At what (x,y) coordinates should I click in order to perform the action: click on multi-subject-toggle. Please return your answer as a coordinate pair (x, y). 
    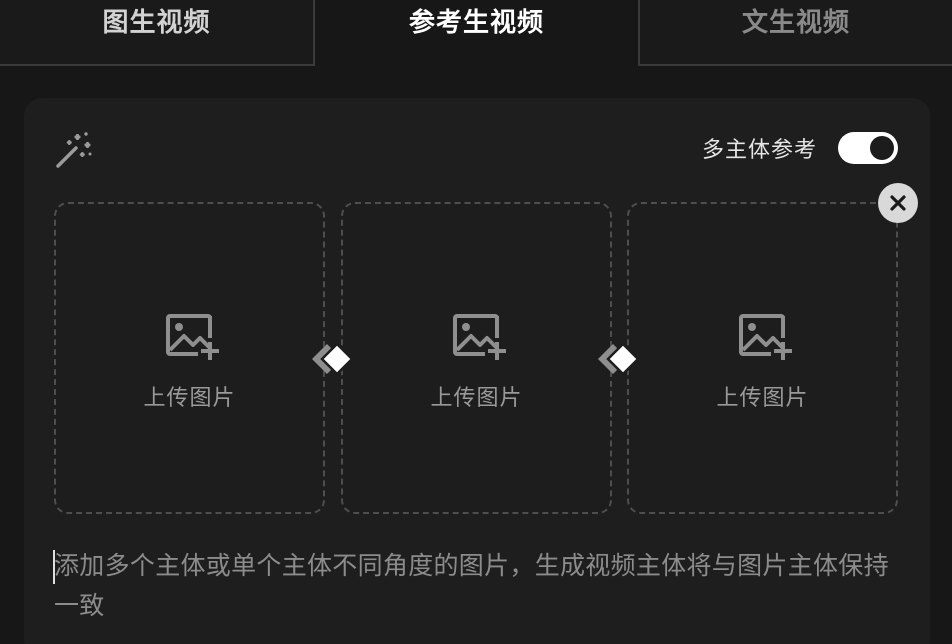
    Looking at the image, I should click on (868, 148).